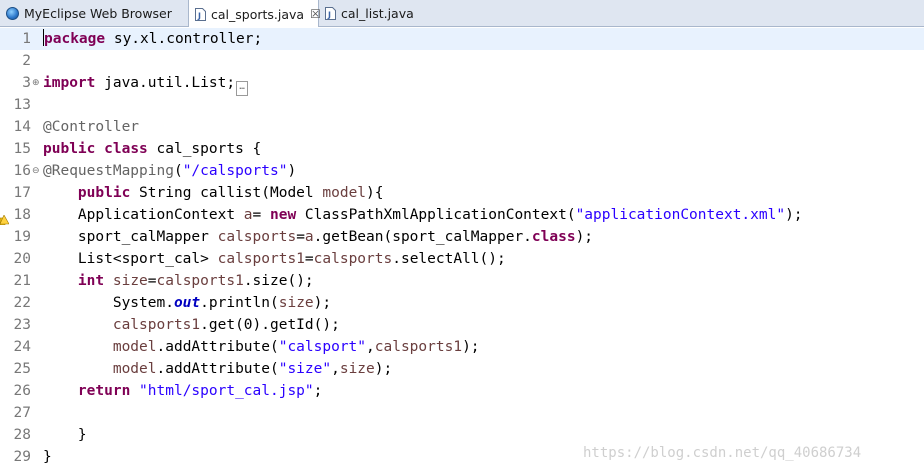  What do you see at coordinates (47, 457) in the screenshot?
I see `code-token: }` at bounding box center [47, 457].